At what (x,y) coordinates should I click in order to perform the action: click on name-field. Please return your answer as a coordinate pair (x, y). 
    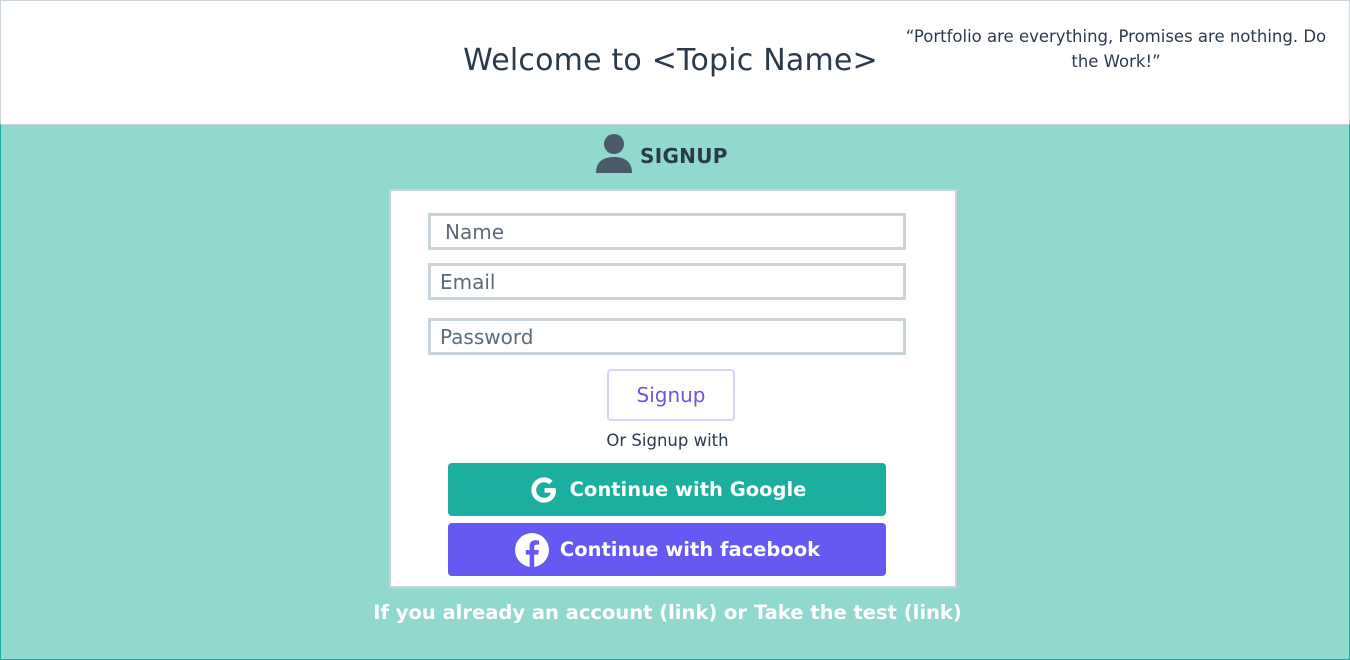
    Looking at the image, I should click on (667, 231).